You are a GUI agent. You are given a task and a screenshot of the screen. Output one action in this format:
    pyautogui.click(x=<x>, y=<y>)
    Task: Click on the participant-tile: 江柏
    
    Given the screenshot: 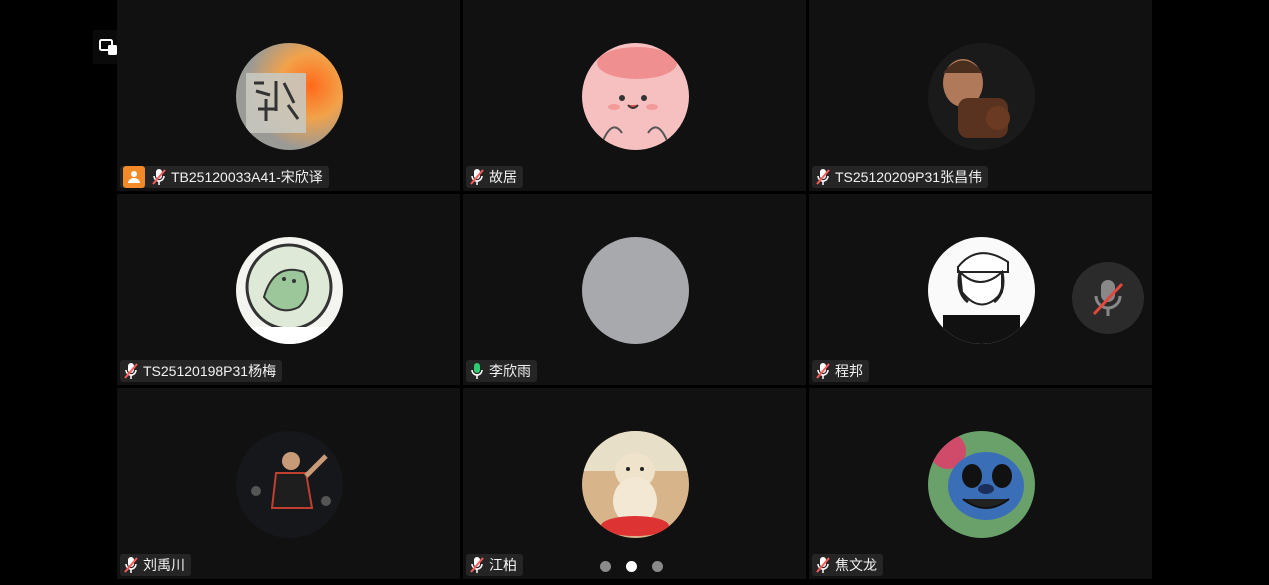 What is the action you would take?
    pyautogui.click(x=634, y=483)
    